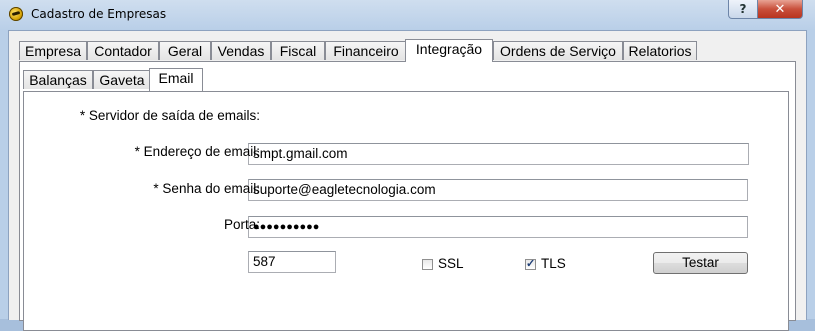  Describe the element at coordinates (206, 188) in the screenshot. I see `password-label: * Senha do email:` at that location.